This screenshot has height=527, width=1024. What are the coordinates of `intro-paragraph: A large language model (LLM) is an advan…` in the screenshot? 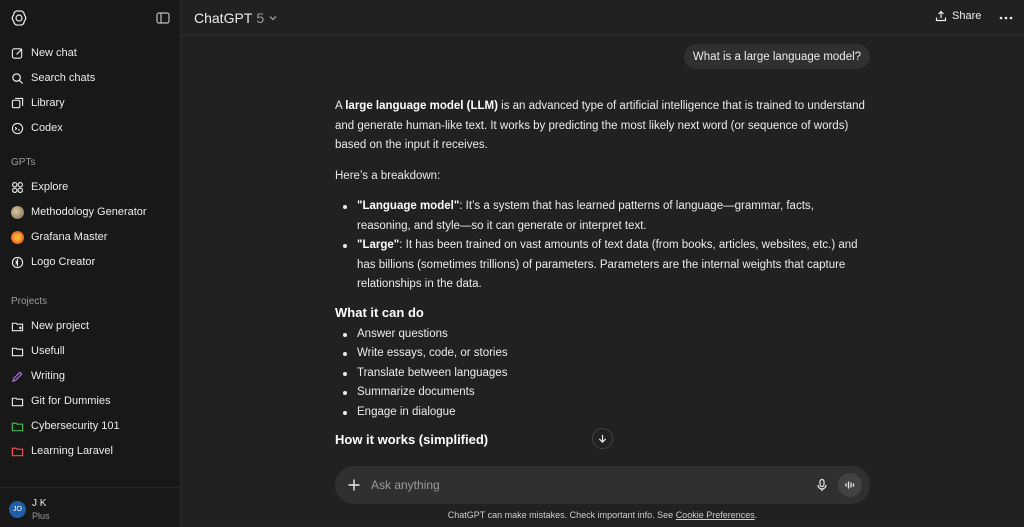 It's located at (602, 126).